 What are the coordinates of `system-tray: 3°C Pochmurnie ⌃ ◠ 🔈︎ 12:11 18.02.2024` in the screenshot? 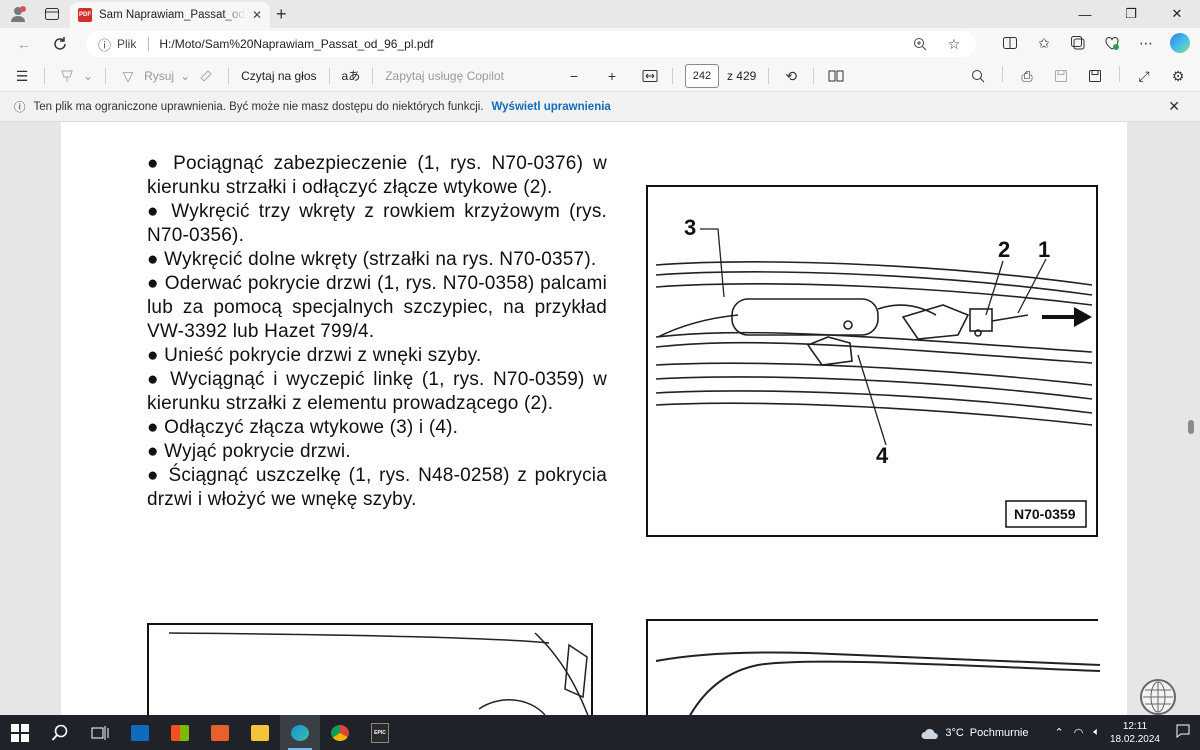 It's located at (1060, 732).